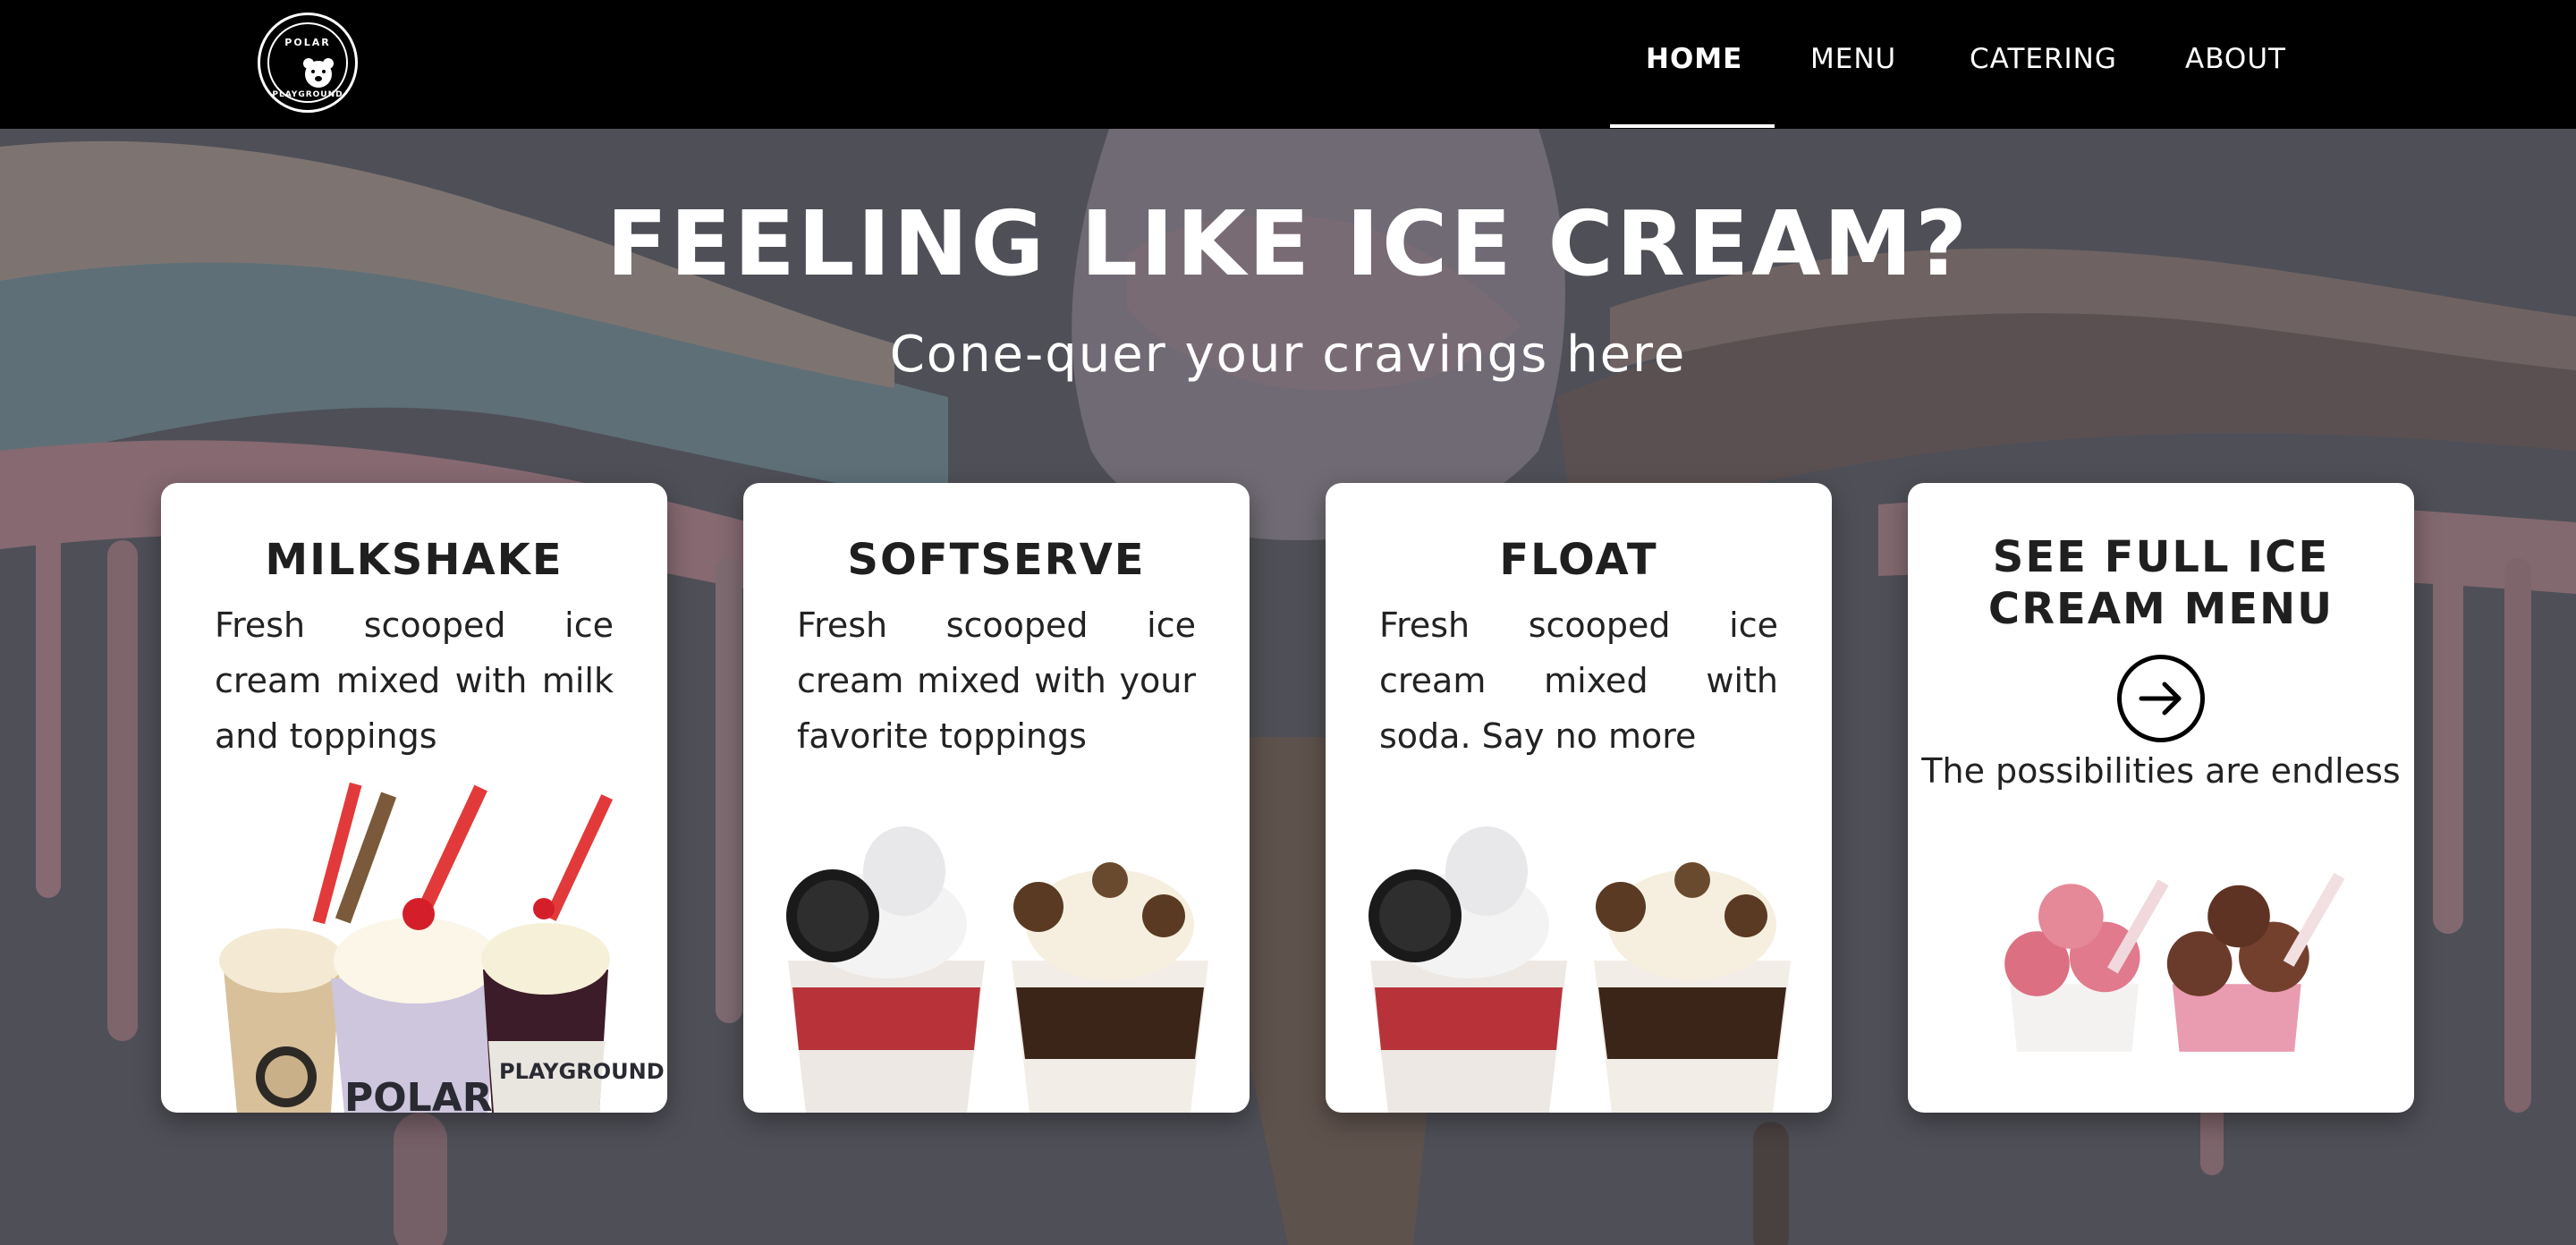 This screenshot has width=2576, height=1245. I want to click on logo-ring: POLAR PLAYGROUND, so click(307, 62).